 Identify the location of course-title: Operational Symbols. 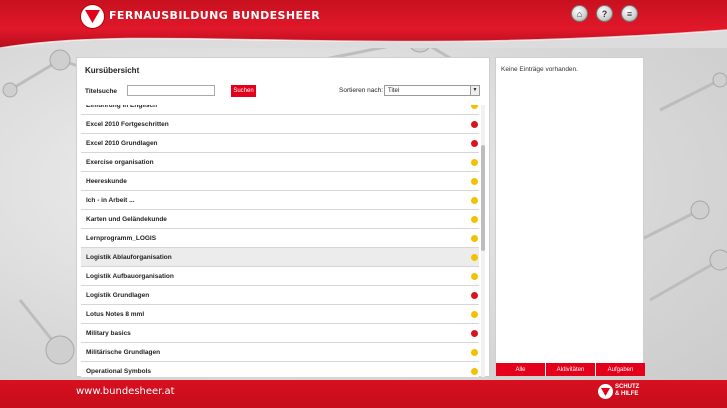
(119, 371).